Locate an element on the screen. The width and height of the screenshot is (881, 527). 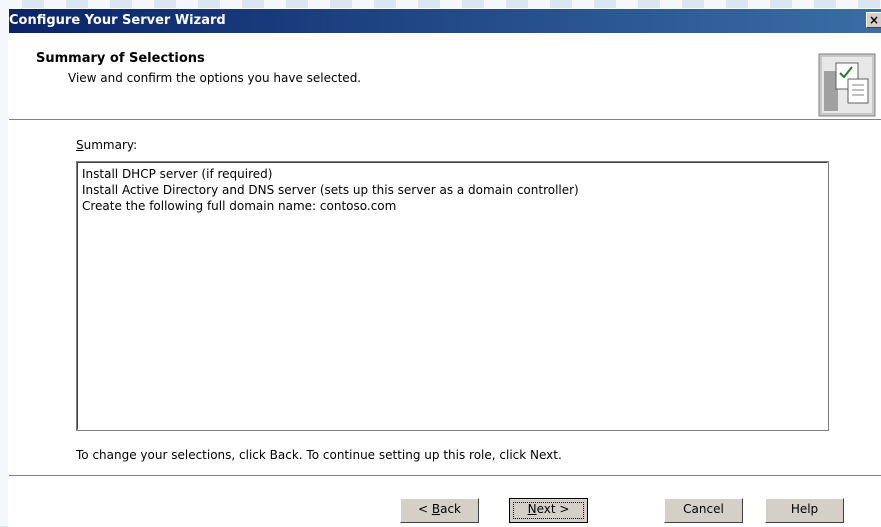
summary-label-accelerator: S is located at coordinates (80, 145).